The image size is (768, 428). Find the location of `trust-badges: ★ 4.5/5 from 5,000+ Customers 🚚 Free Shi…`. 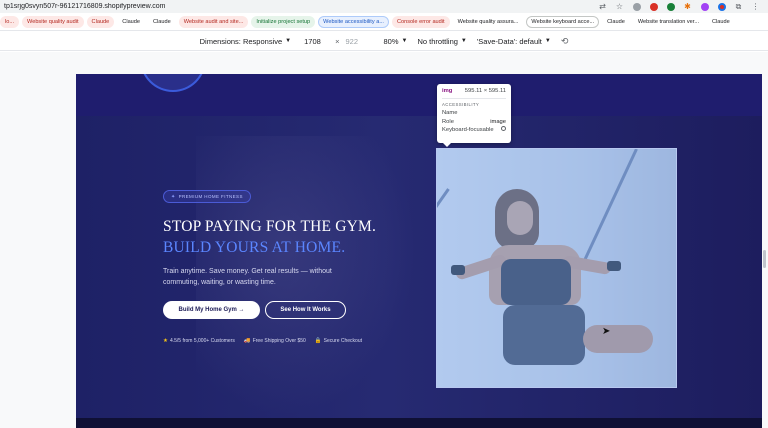

trust-badges: ★ 4.5/5 from 5,000+ Customers 🚚 Free Shi… is located at coordinates (262, 341).